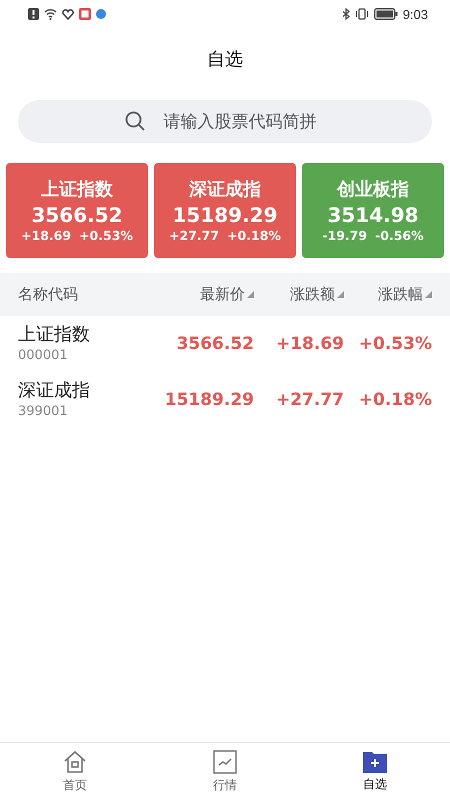 The image size is (450, 800). I want to click on app-icon, so click(85, 14).